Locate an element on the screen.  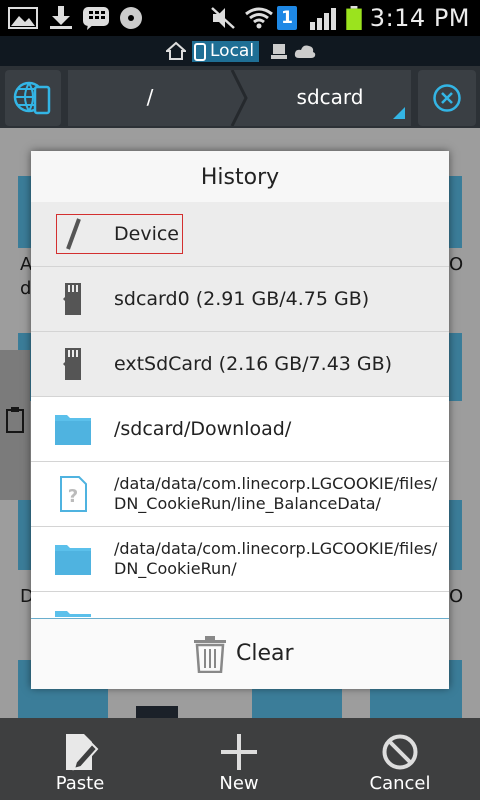
storage-selector-button is located at coordinates (33, 98).